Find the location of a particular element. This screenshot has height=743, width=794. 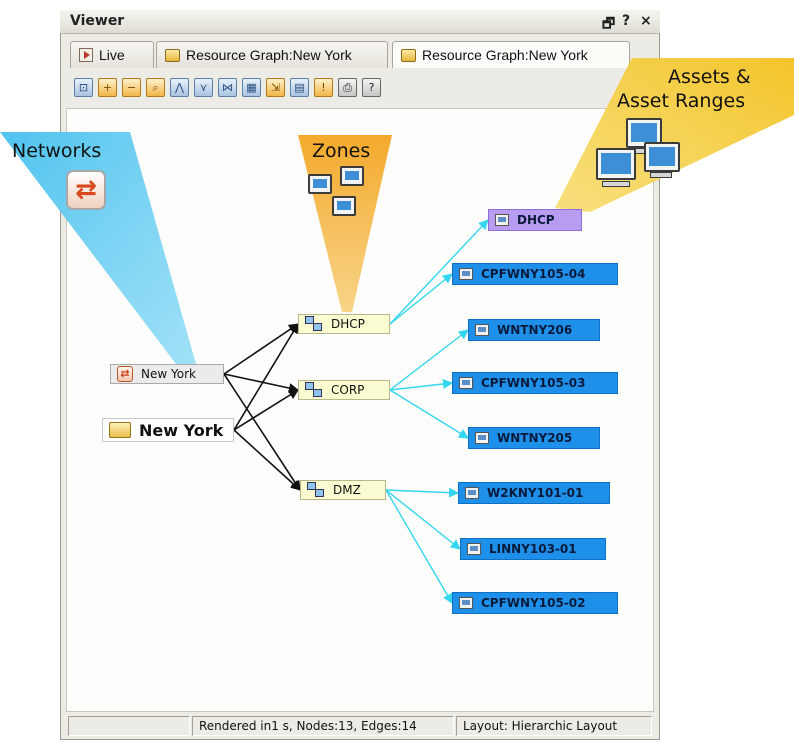

render-status: Rendered in1 s, Nodes:13, Edges:14 is located at coordinates (323, 726).